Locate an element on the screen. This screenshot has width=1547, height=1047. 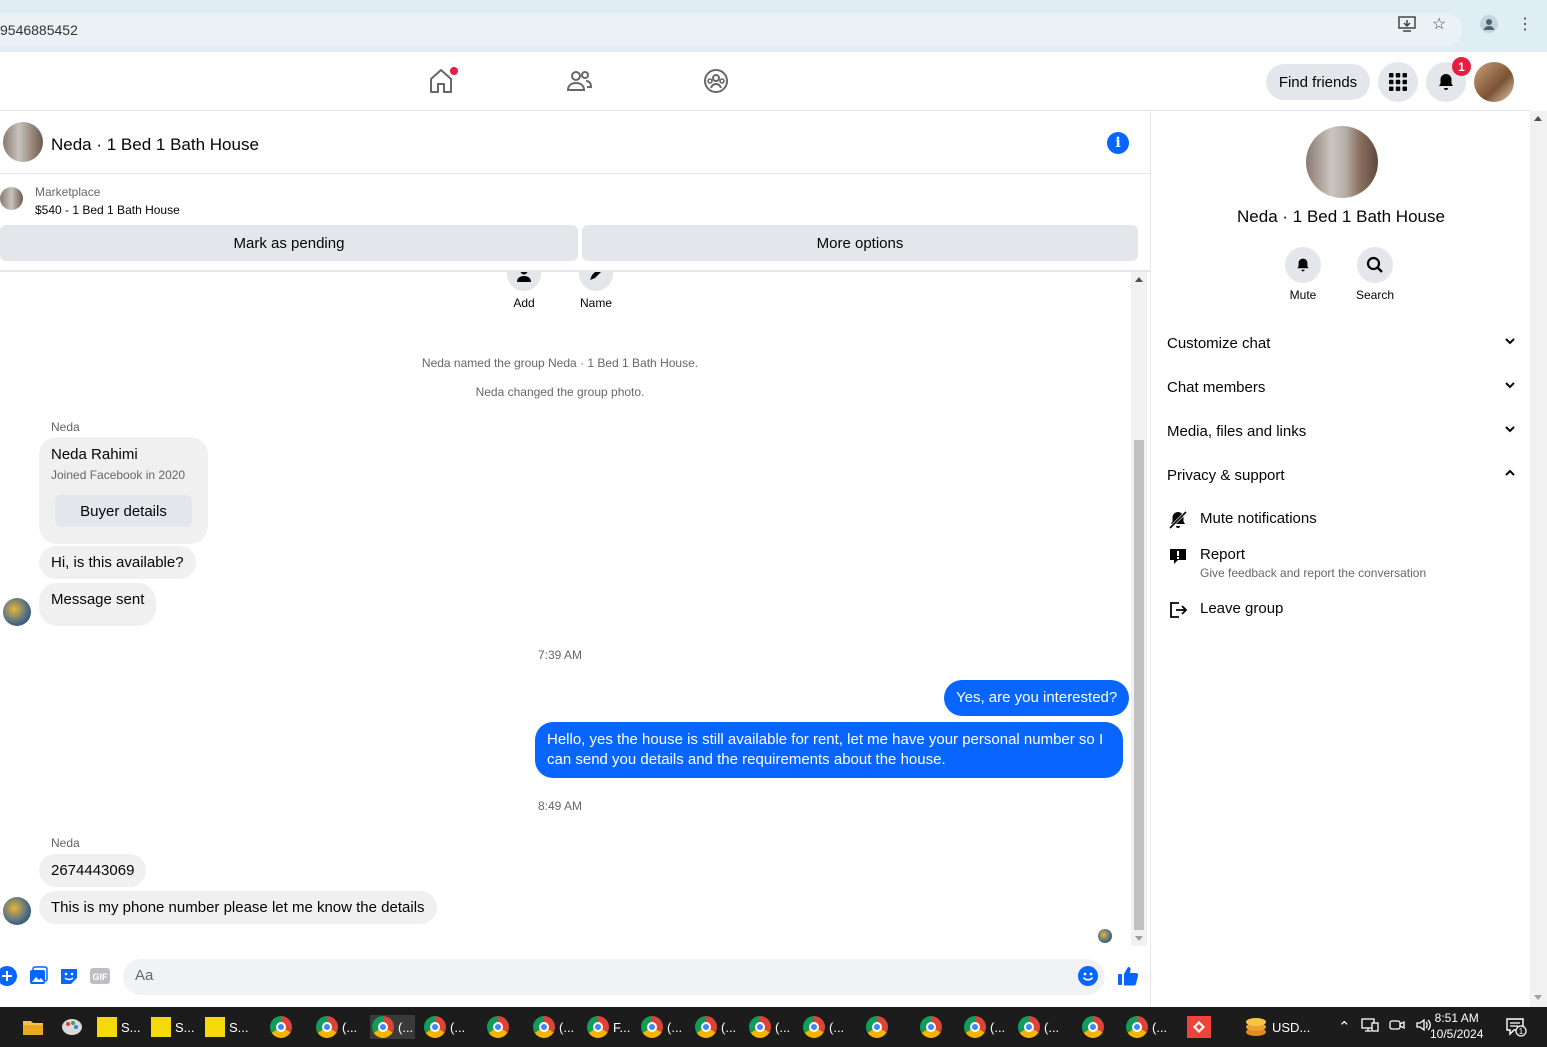
mute-notifications-item: Mute notifications is located at coordinates (1242, 522).